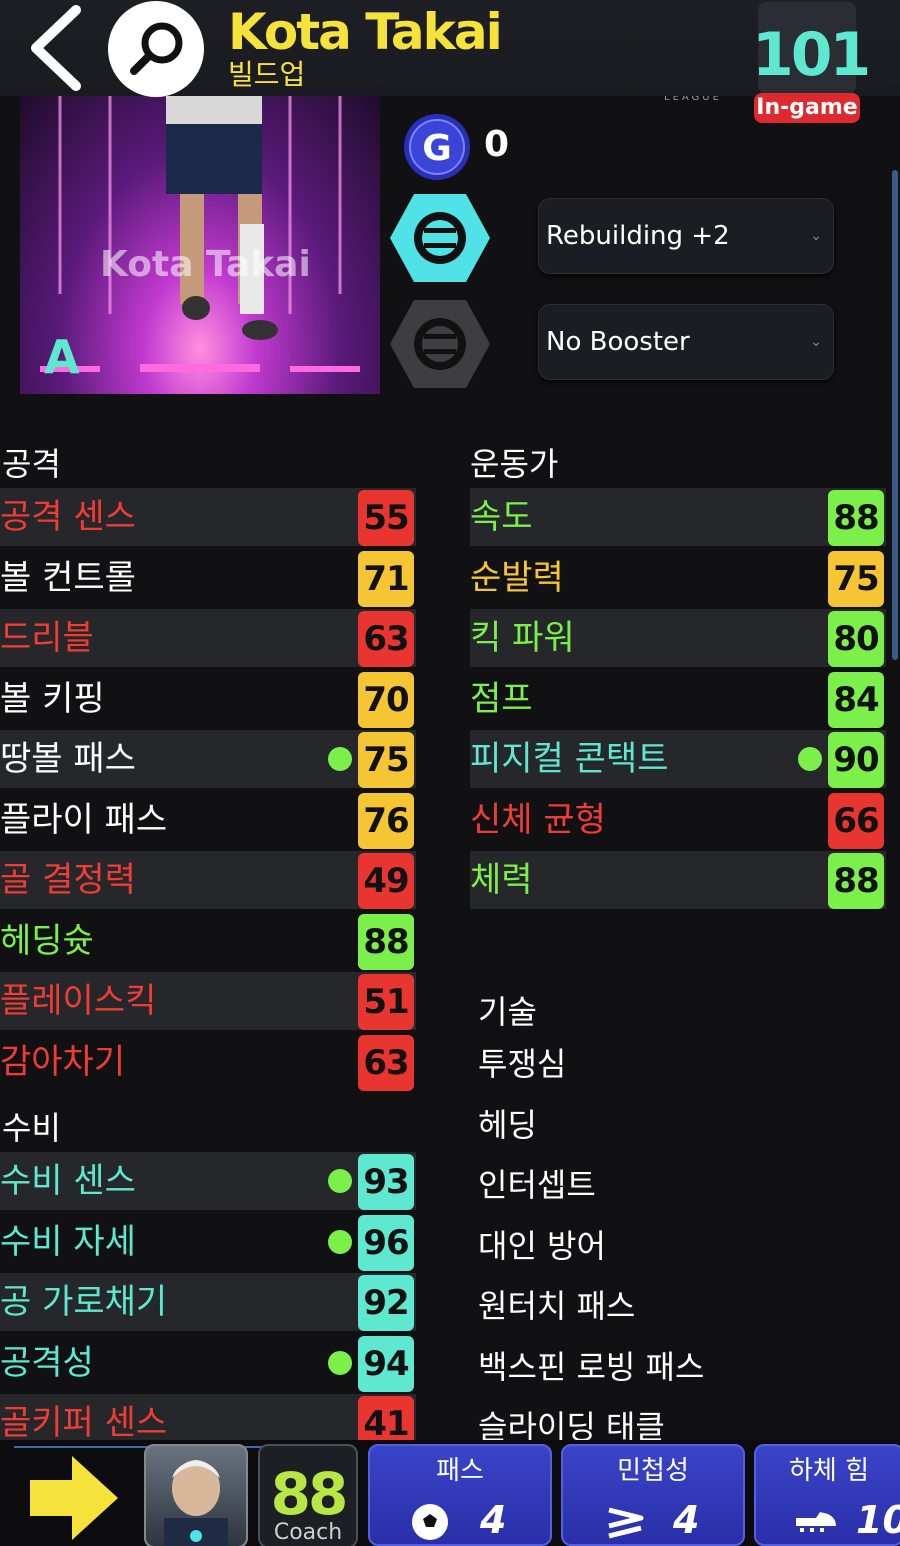  What do you see at coordinates (497, 144) in the screenshot?
I see `gp-value: 0` at bounding box center [497, 144].